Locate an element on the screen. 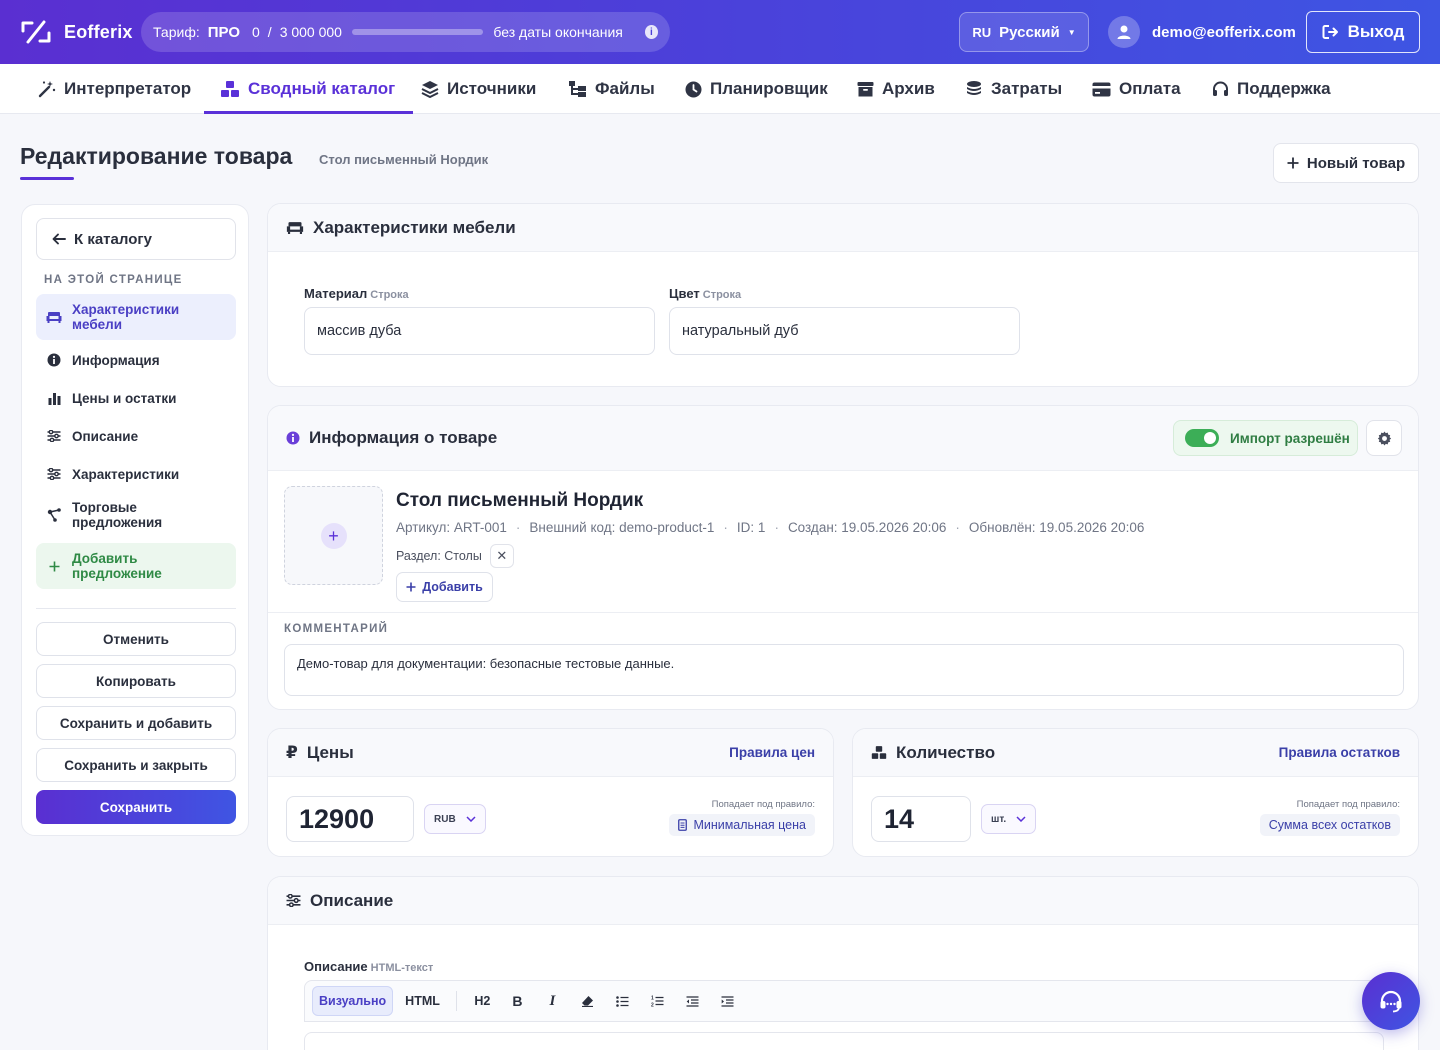 The image size is (1440, 1050). import-toggle: Импорт разрешён is located at coordinates (1265, 438).